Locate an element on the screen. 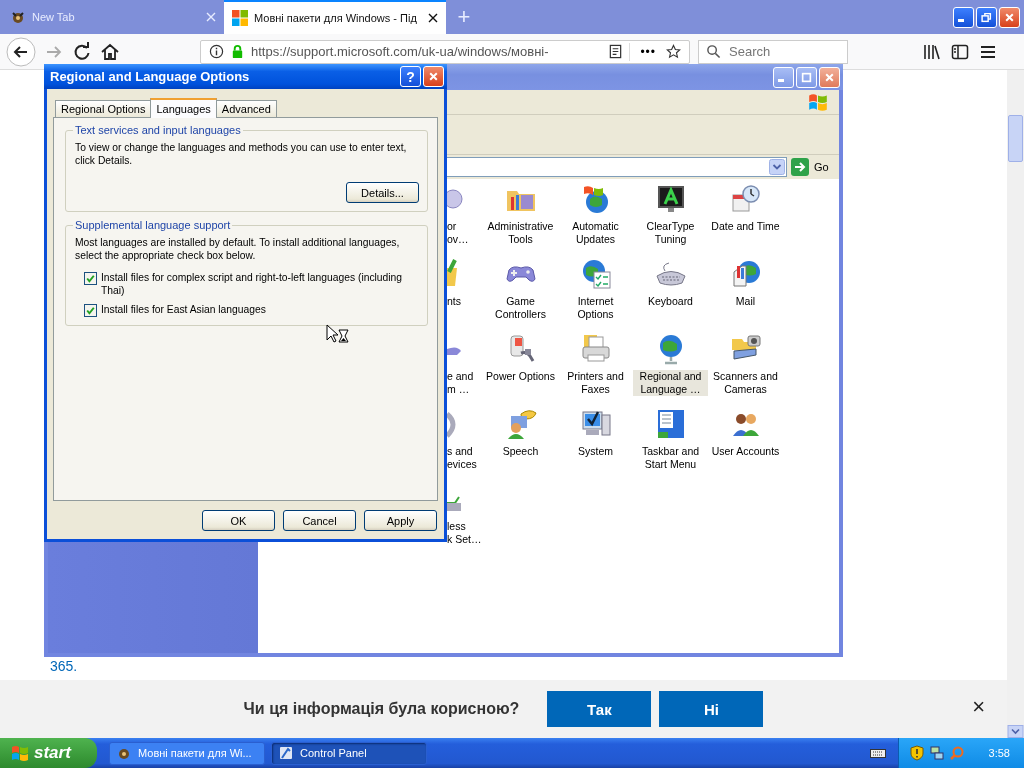  address-field: https://support.microsoft.com/uk-ua/windows/мовні- ••• is located at coordinates (445, 51).